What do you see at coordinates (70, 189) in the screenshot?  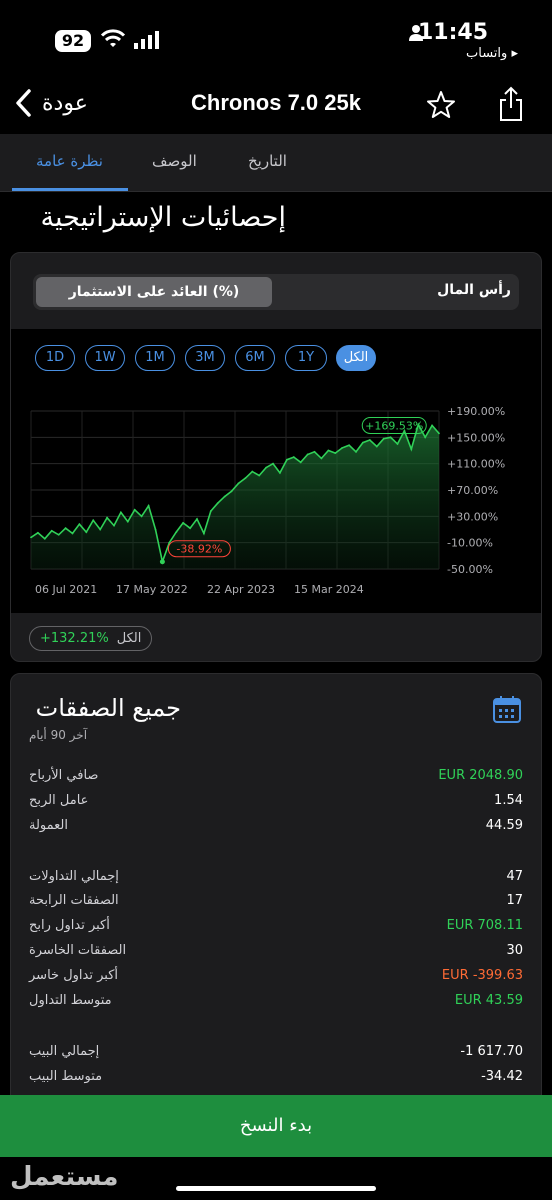 I see `active-tab-indicator` at bounding box center [70, 189].